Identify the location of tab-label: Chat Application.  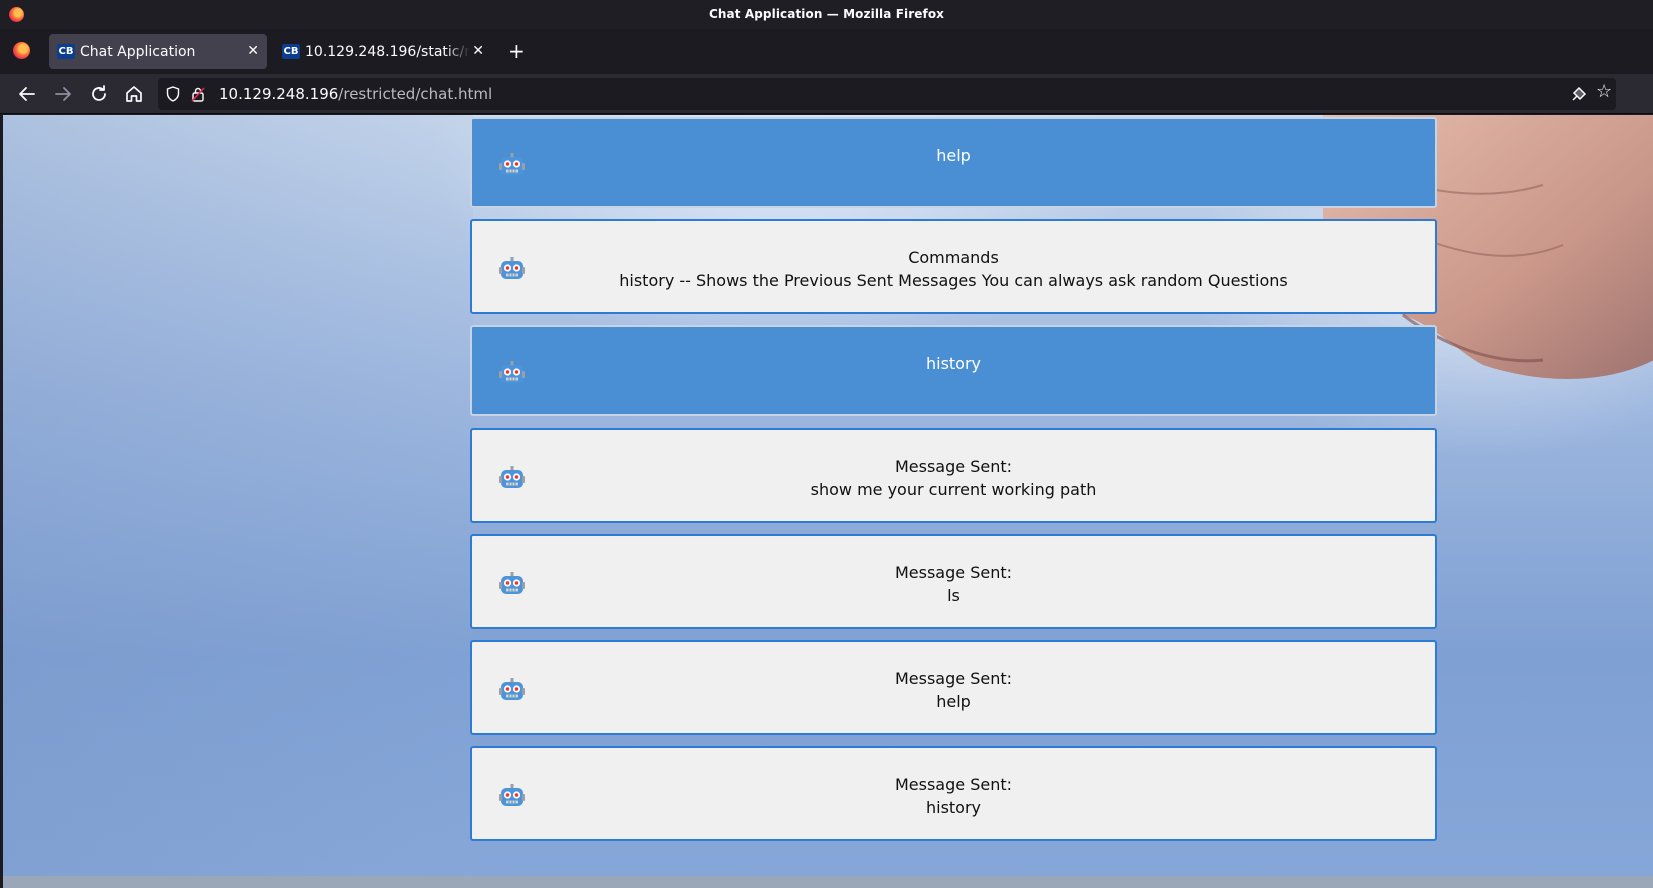
(138, 51).